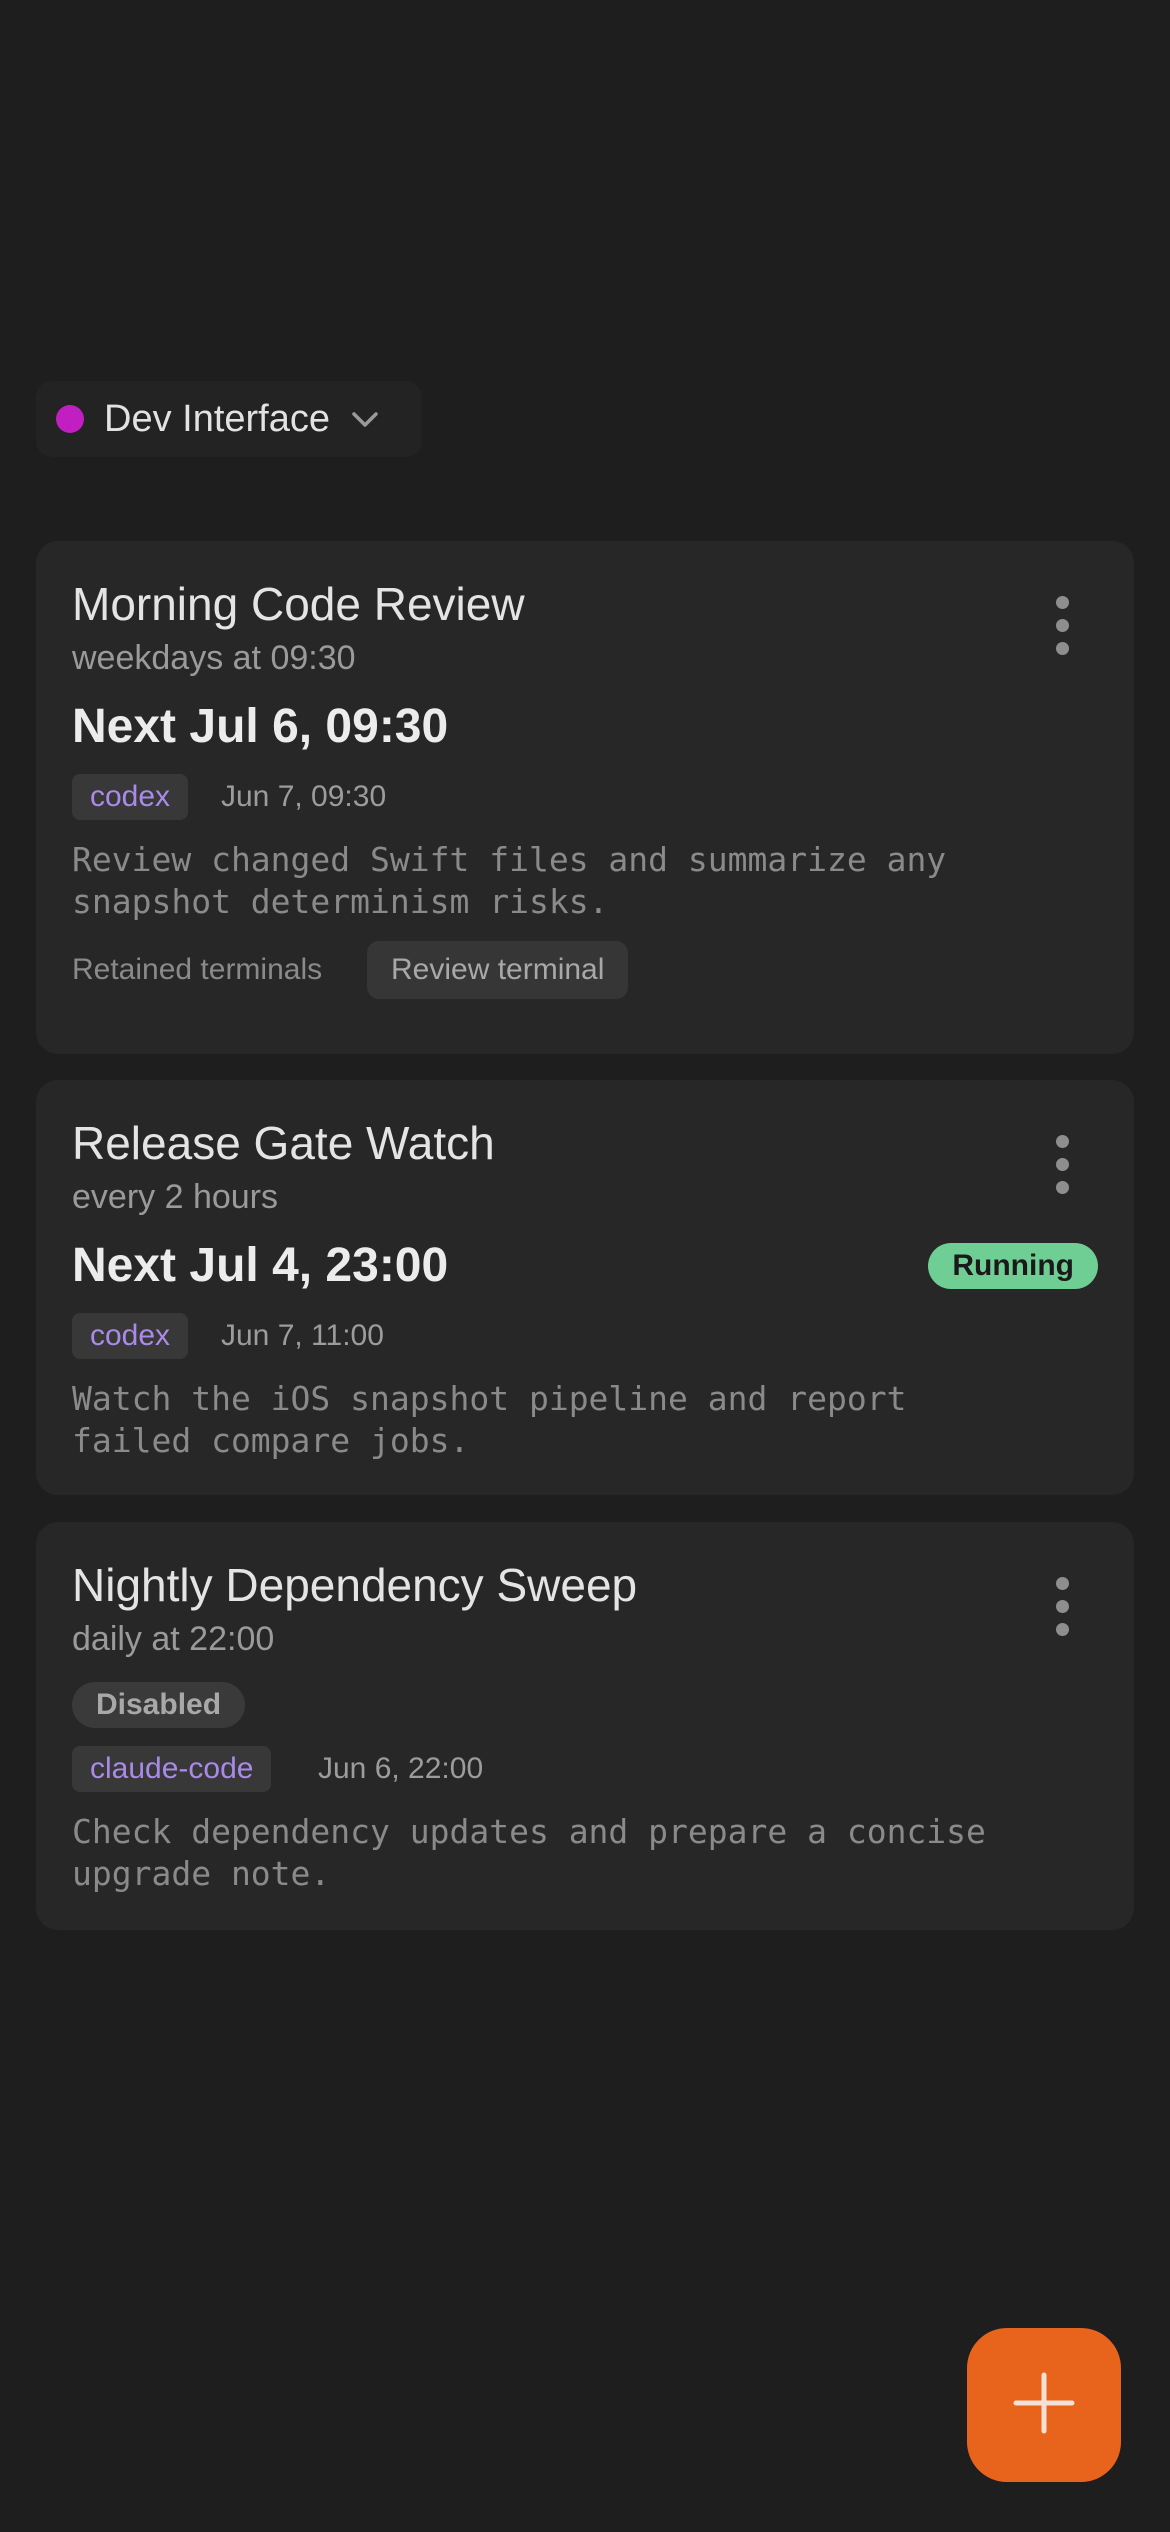 This screenshot has width=1170, height=2532. What do you see at coordinates (159, 1705) in the screenshot?
I see `status-badge-disabled: Disabled` at bounding box center [159, 1705].